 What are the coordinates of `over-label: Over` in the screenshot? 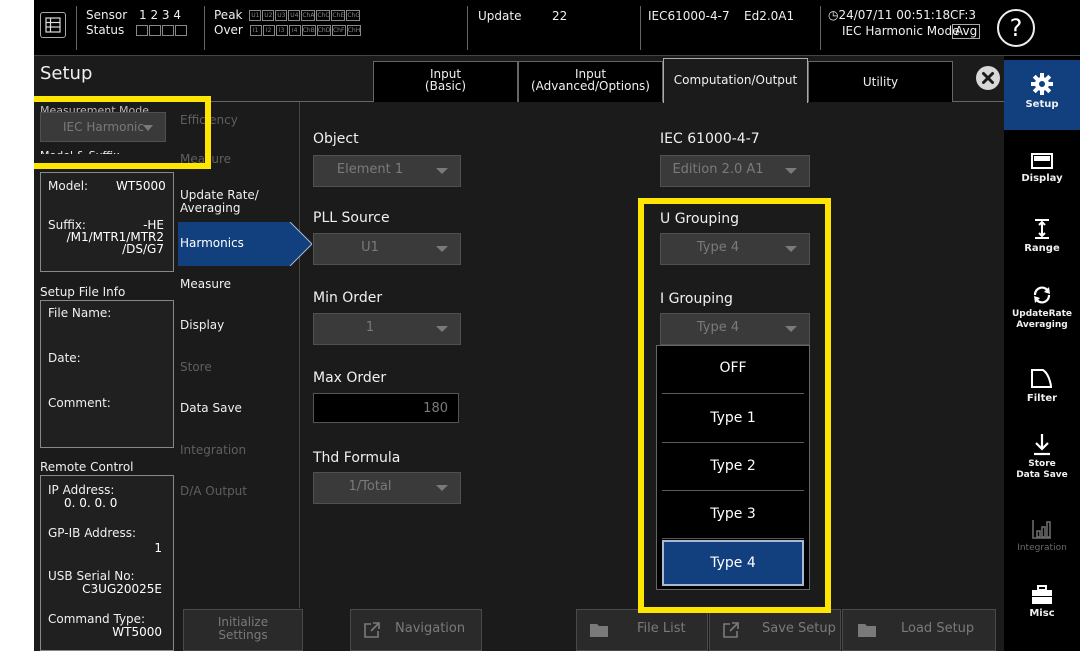 It's located at (228, 30).